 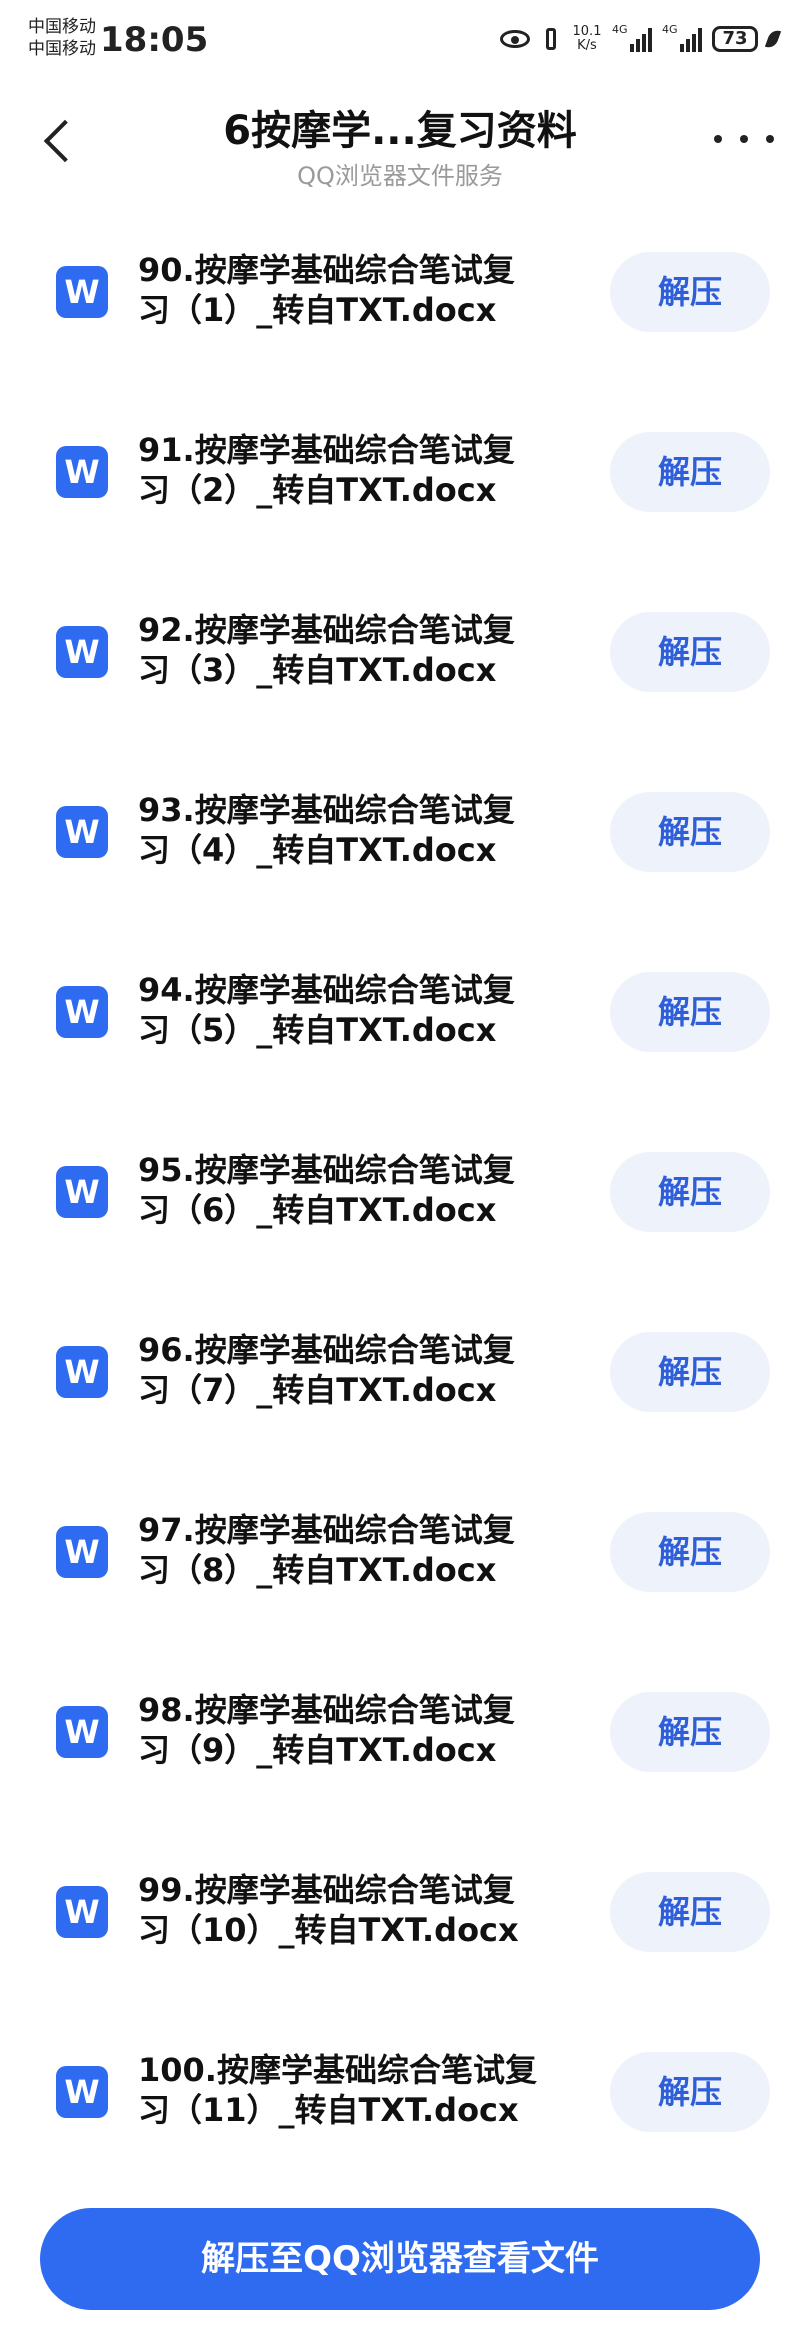 What do you see at coordinates (358, 1010) in the screenshot?
I see `file-name: 94.按摩学基础综合笔试复 习（5）_转自TXT.docx` at bounding box center [358, 1010].